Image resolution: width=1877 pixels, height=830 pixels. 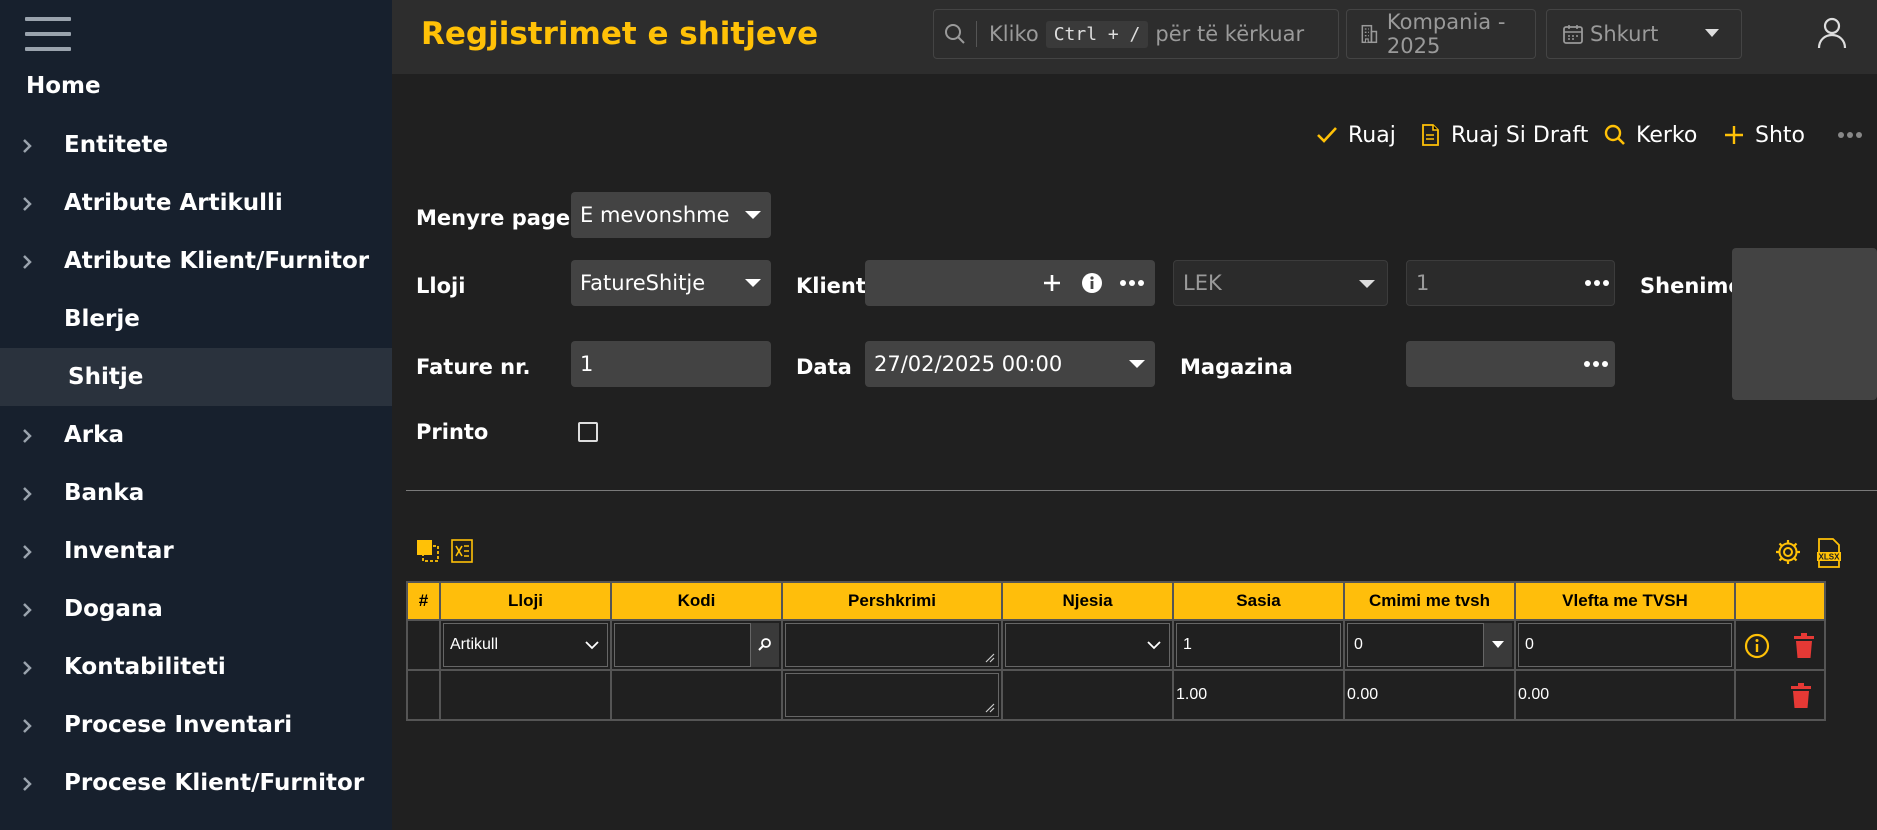 What do you see at coordinates (196, 435) in the screenshot?
I see `sidebar-item-arka: Arka` at bounding box center [196, 435].